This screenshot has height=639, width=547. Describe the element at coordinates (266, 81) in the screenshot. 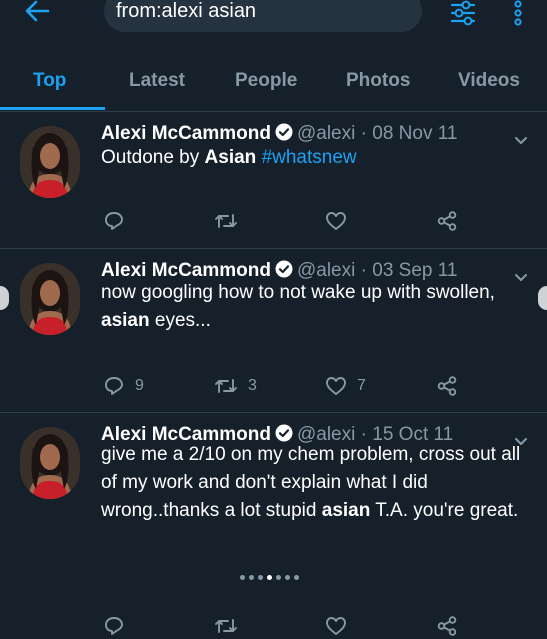

I see `tab-people: People` at that location.